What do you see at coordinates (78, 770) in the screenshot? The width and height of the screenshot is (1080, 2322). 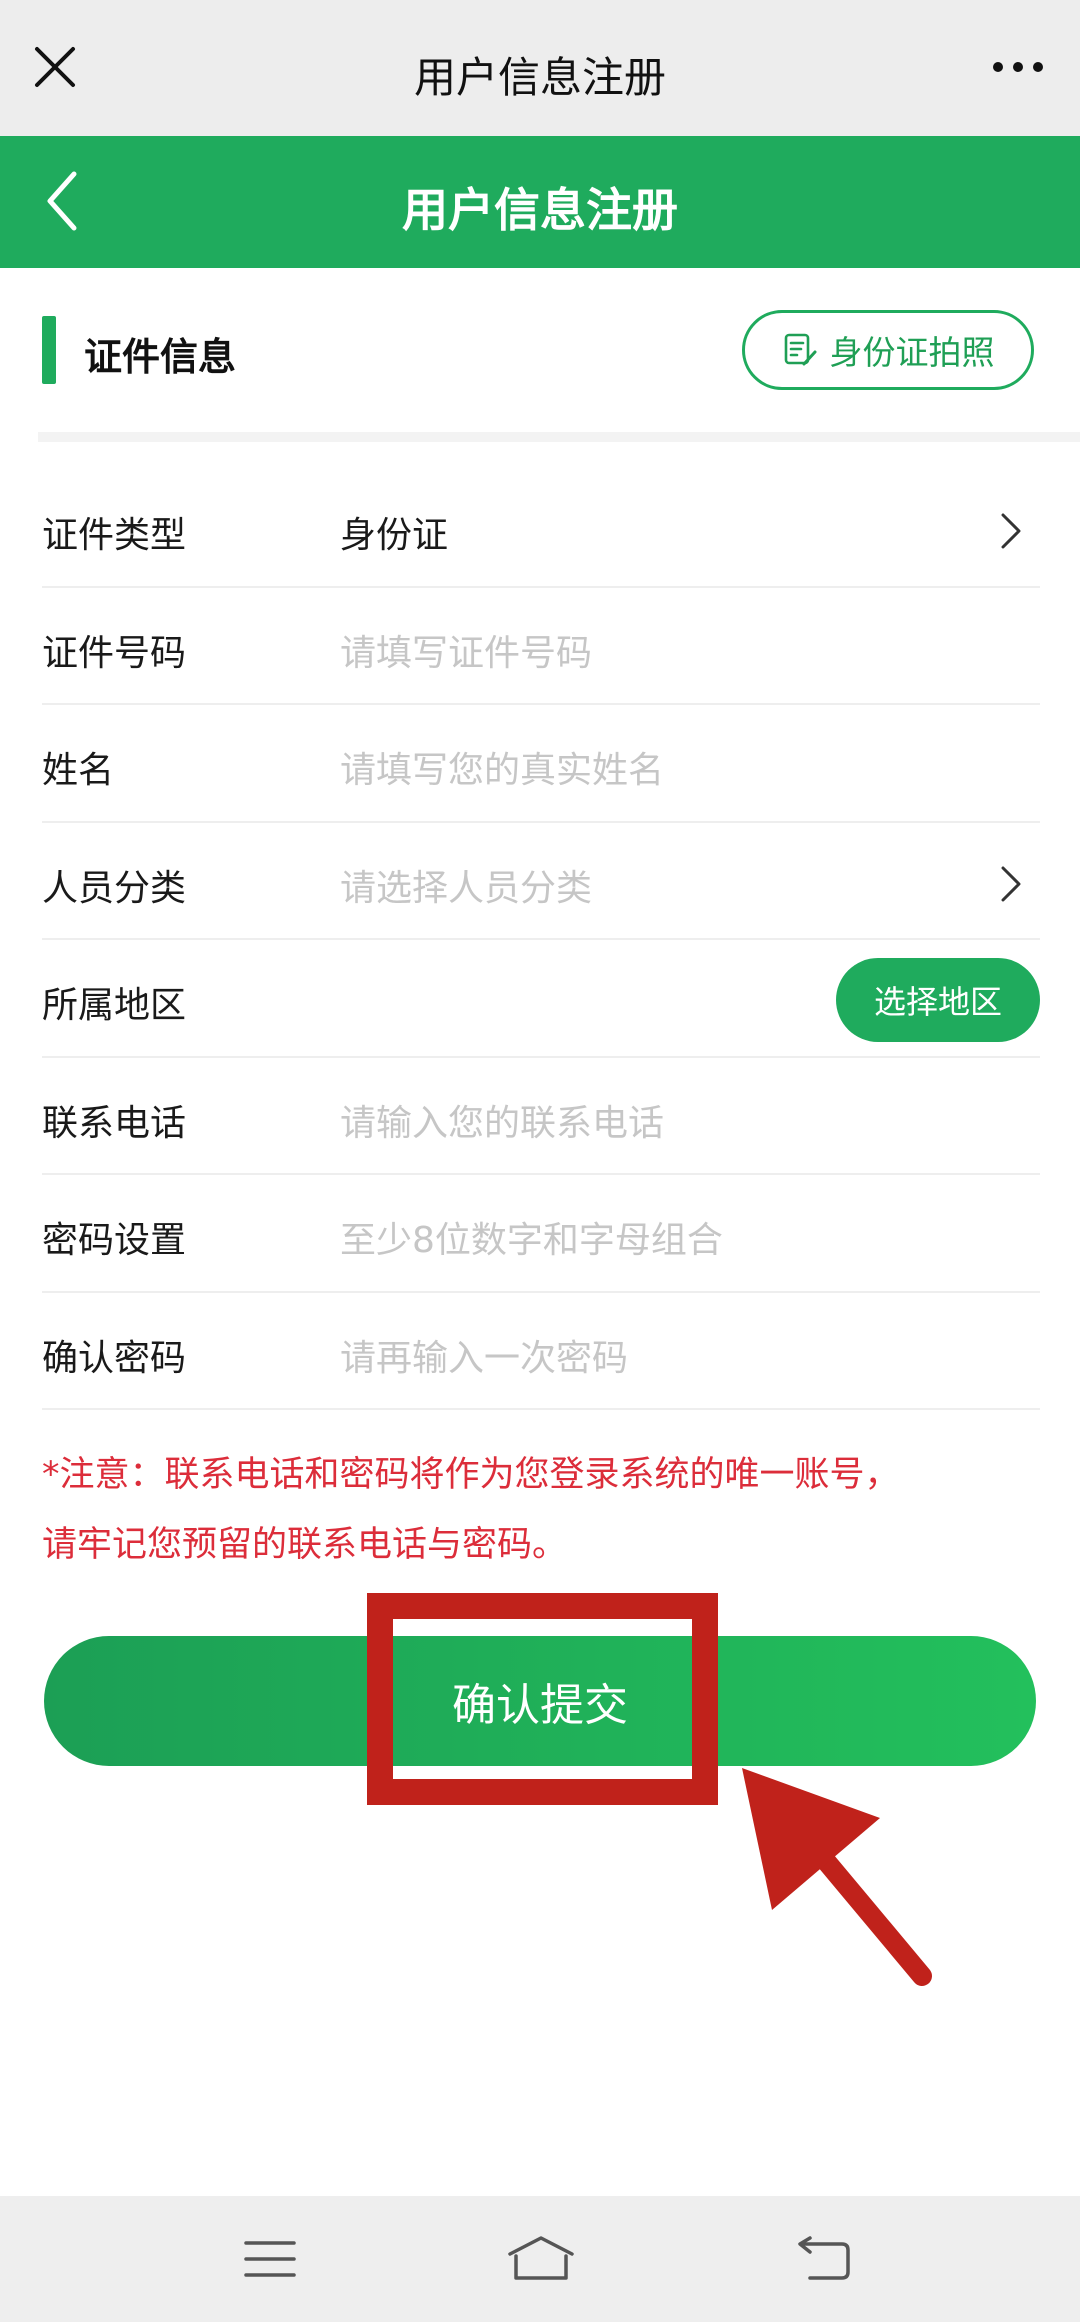 I see `name-label: 姓名` at bounding box center [78, 770].